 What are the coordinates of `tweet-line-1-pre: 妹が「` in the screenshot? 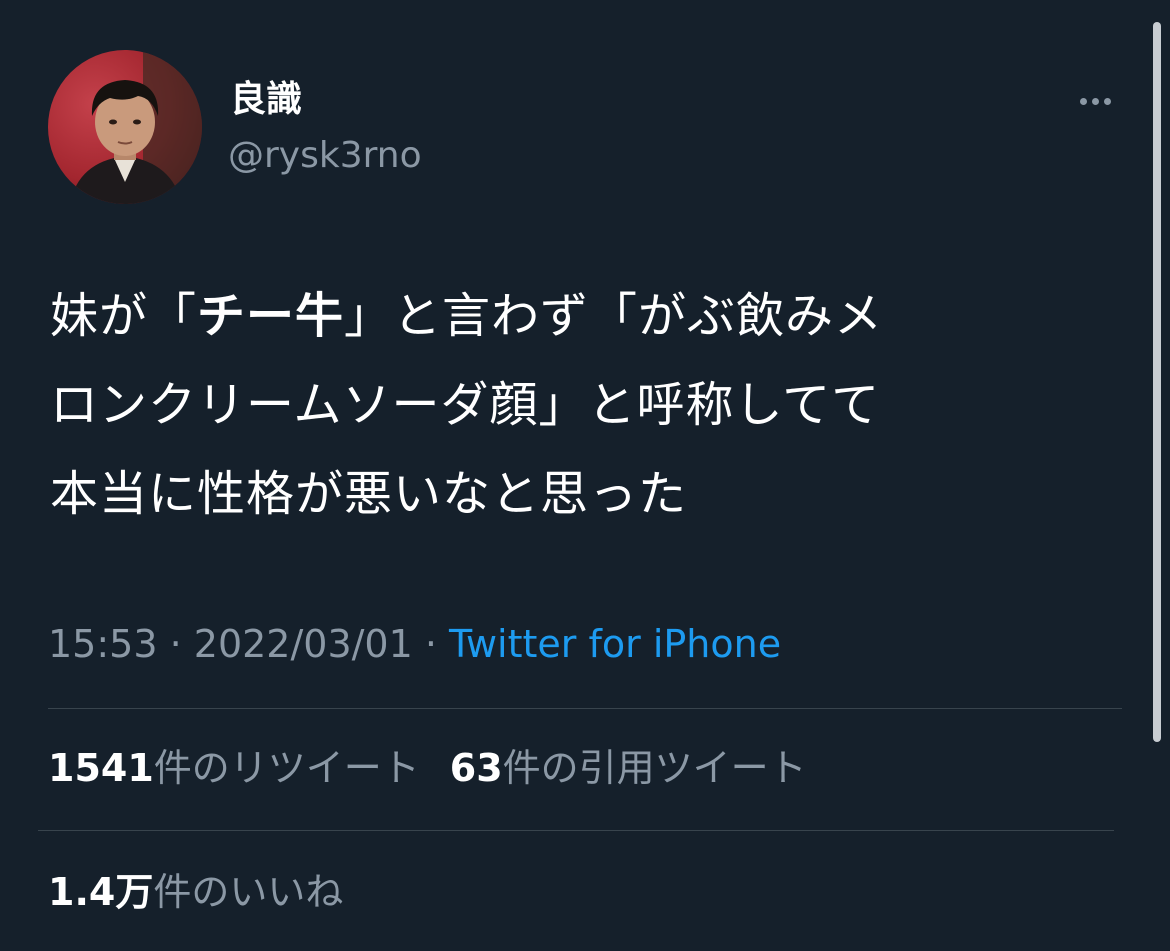 It's located at (124, 316).